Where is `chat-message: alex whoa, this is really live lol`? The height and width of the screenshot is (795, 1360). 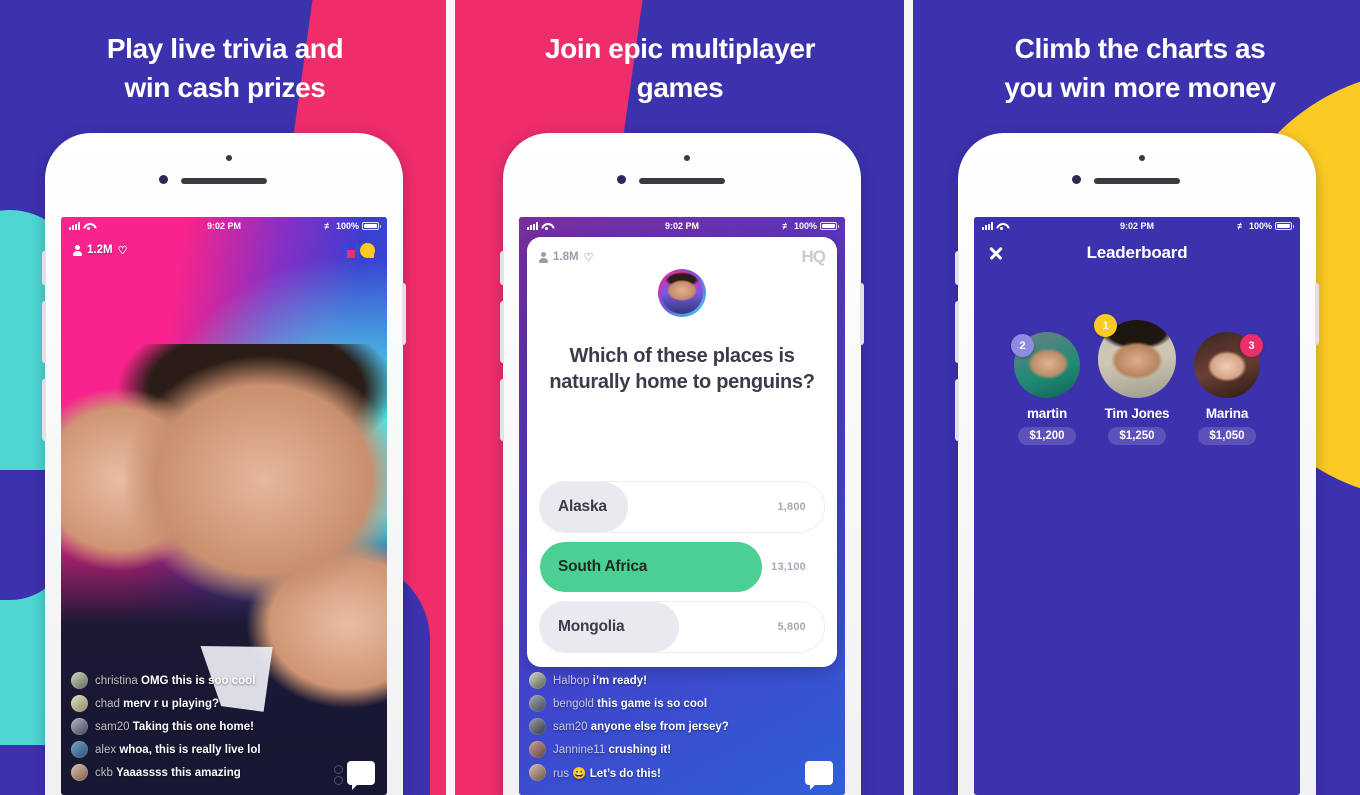
chat-message: alex whoa, this is really live lol is located at coordinates (224, 749).